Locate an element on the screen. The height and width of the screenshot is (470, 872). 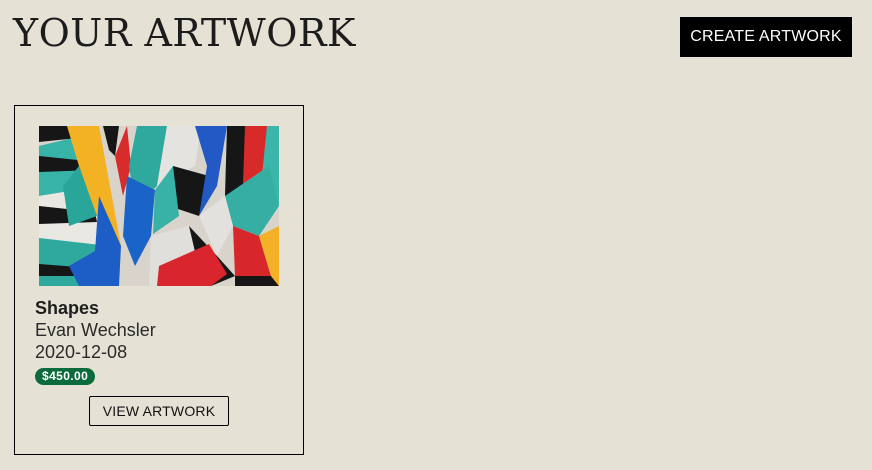
page-title: YOUR ARTWORK is located at coordinates (184, 33).